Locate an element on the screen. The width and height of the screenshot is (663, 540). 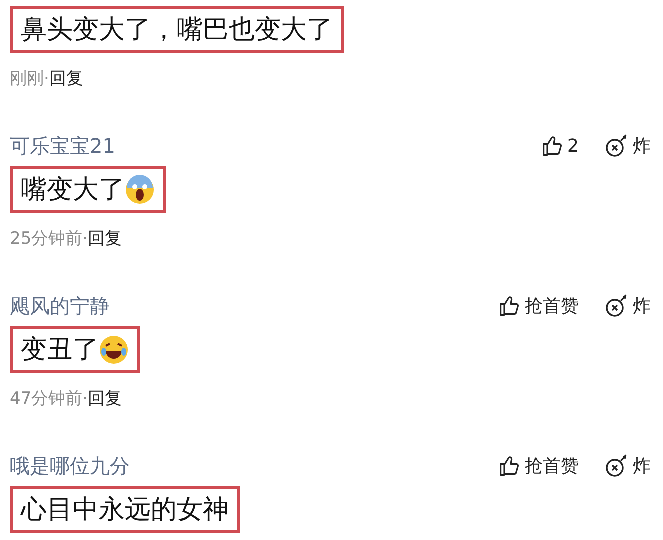
username: 可乐宝宝21 is located at coordinates (276, 146).